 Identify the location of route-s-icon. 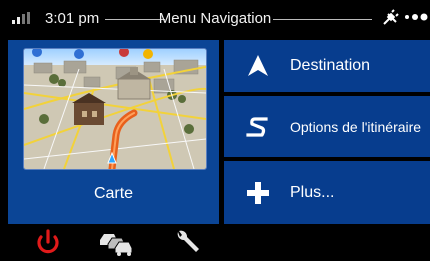
(257, 126).